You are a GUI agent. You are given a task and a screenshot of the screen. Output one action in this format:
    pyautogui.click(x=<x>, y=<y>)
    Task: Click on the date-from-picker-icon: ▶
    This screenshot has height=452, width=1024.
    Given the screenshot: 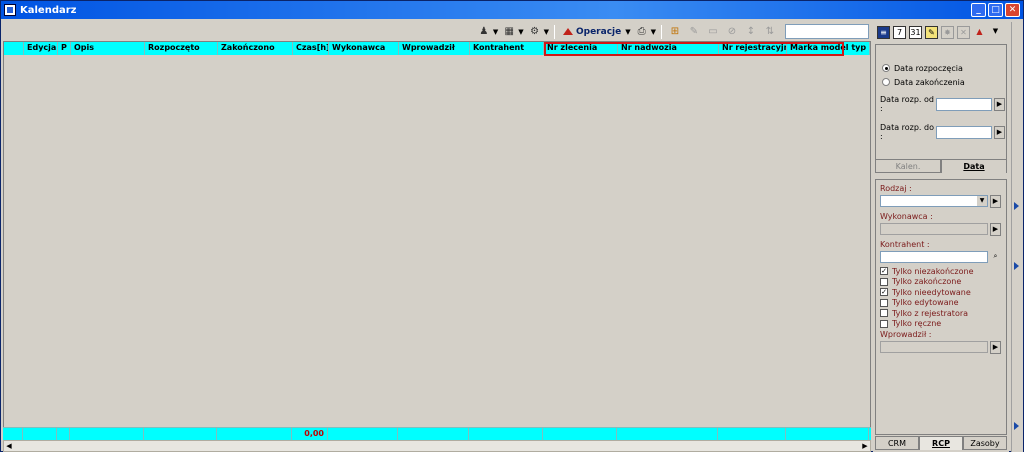 What is the action you would take?
    pyautogui.click(x=999, y=104)
    